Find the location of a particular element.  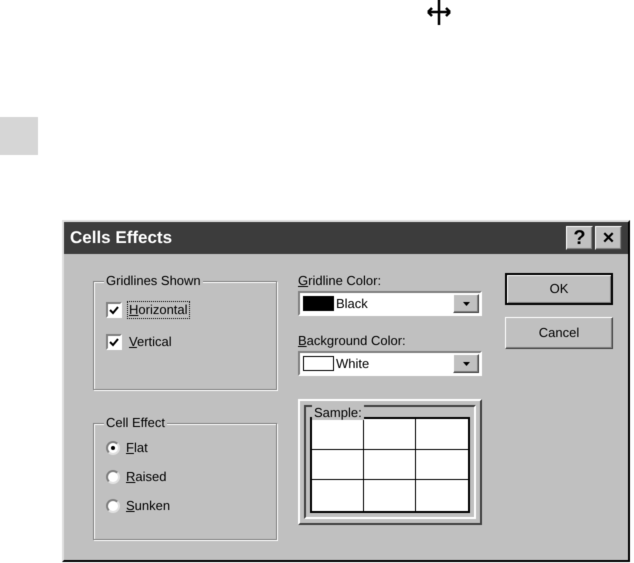

field-label: Background Color: is located at coordinates (352, 341).